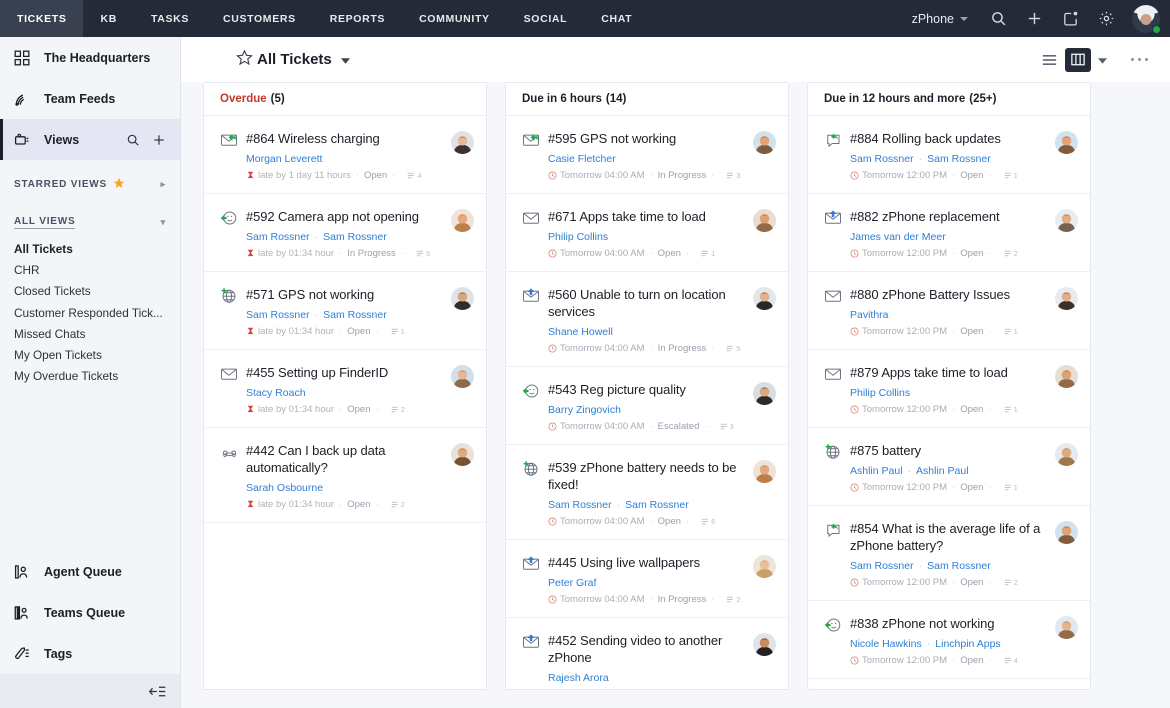 The height and width of the screenshot is (708, 1170). What do you see at coordinates (943, 19) in the screenshot?
I see `brand-selector: zPhone` at bounding box center [943, 19].